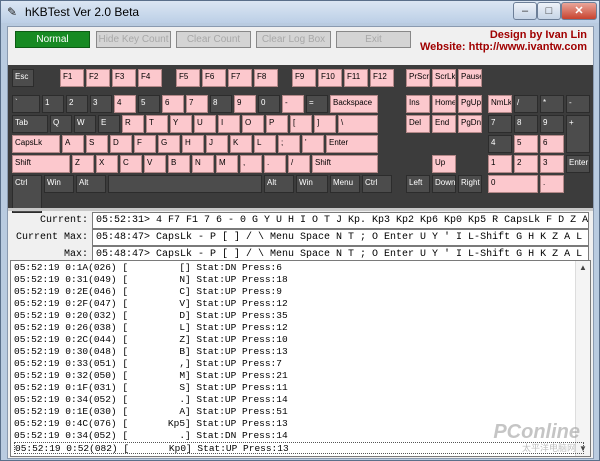 This screenshot has height=461, width=600. What do you see at coordinates (500, 164) in the screenshot?
I see `key-1: 1` at bounding box center [500, 164].